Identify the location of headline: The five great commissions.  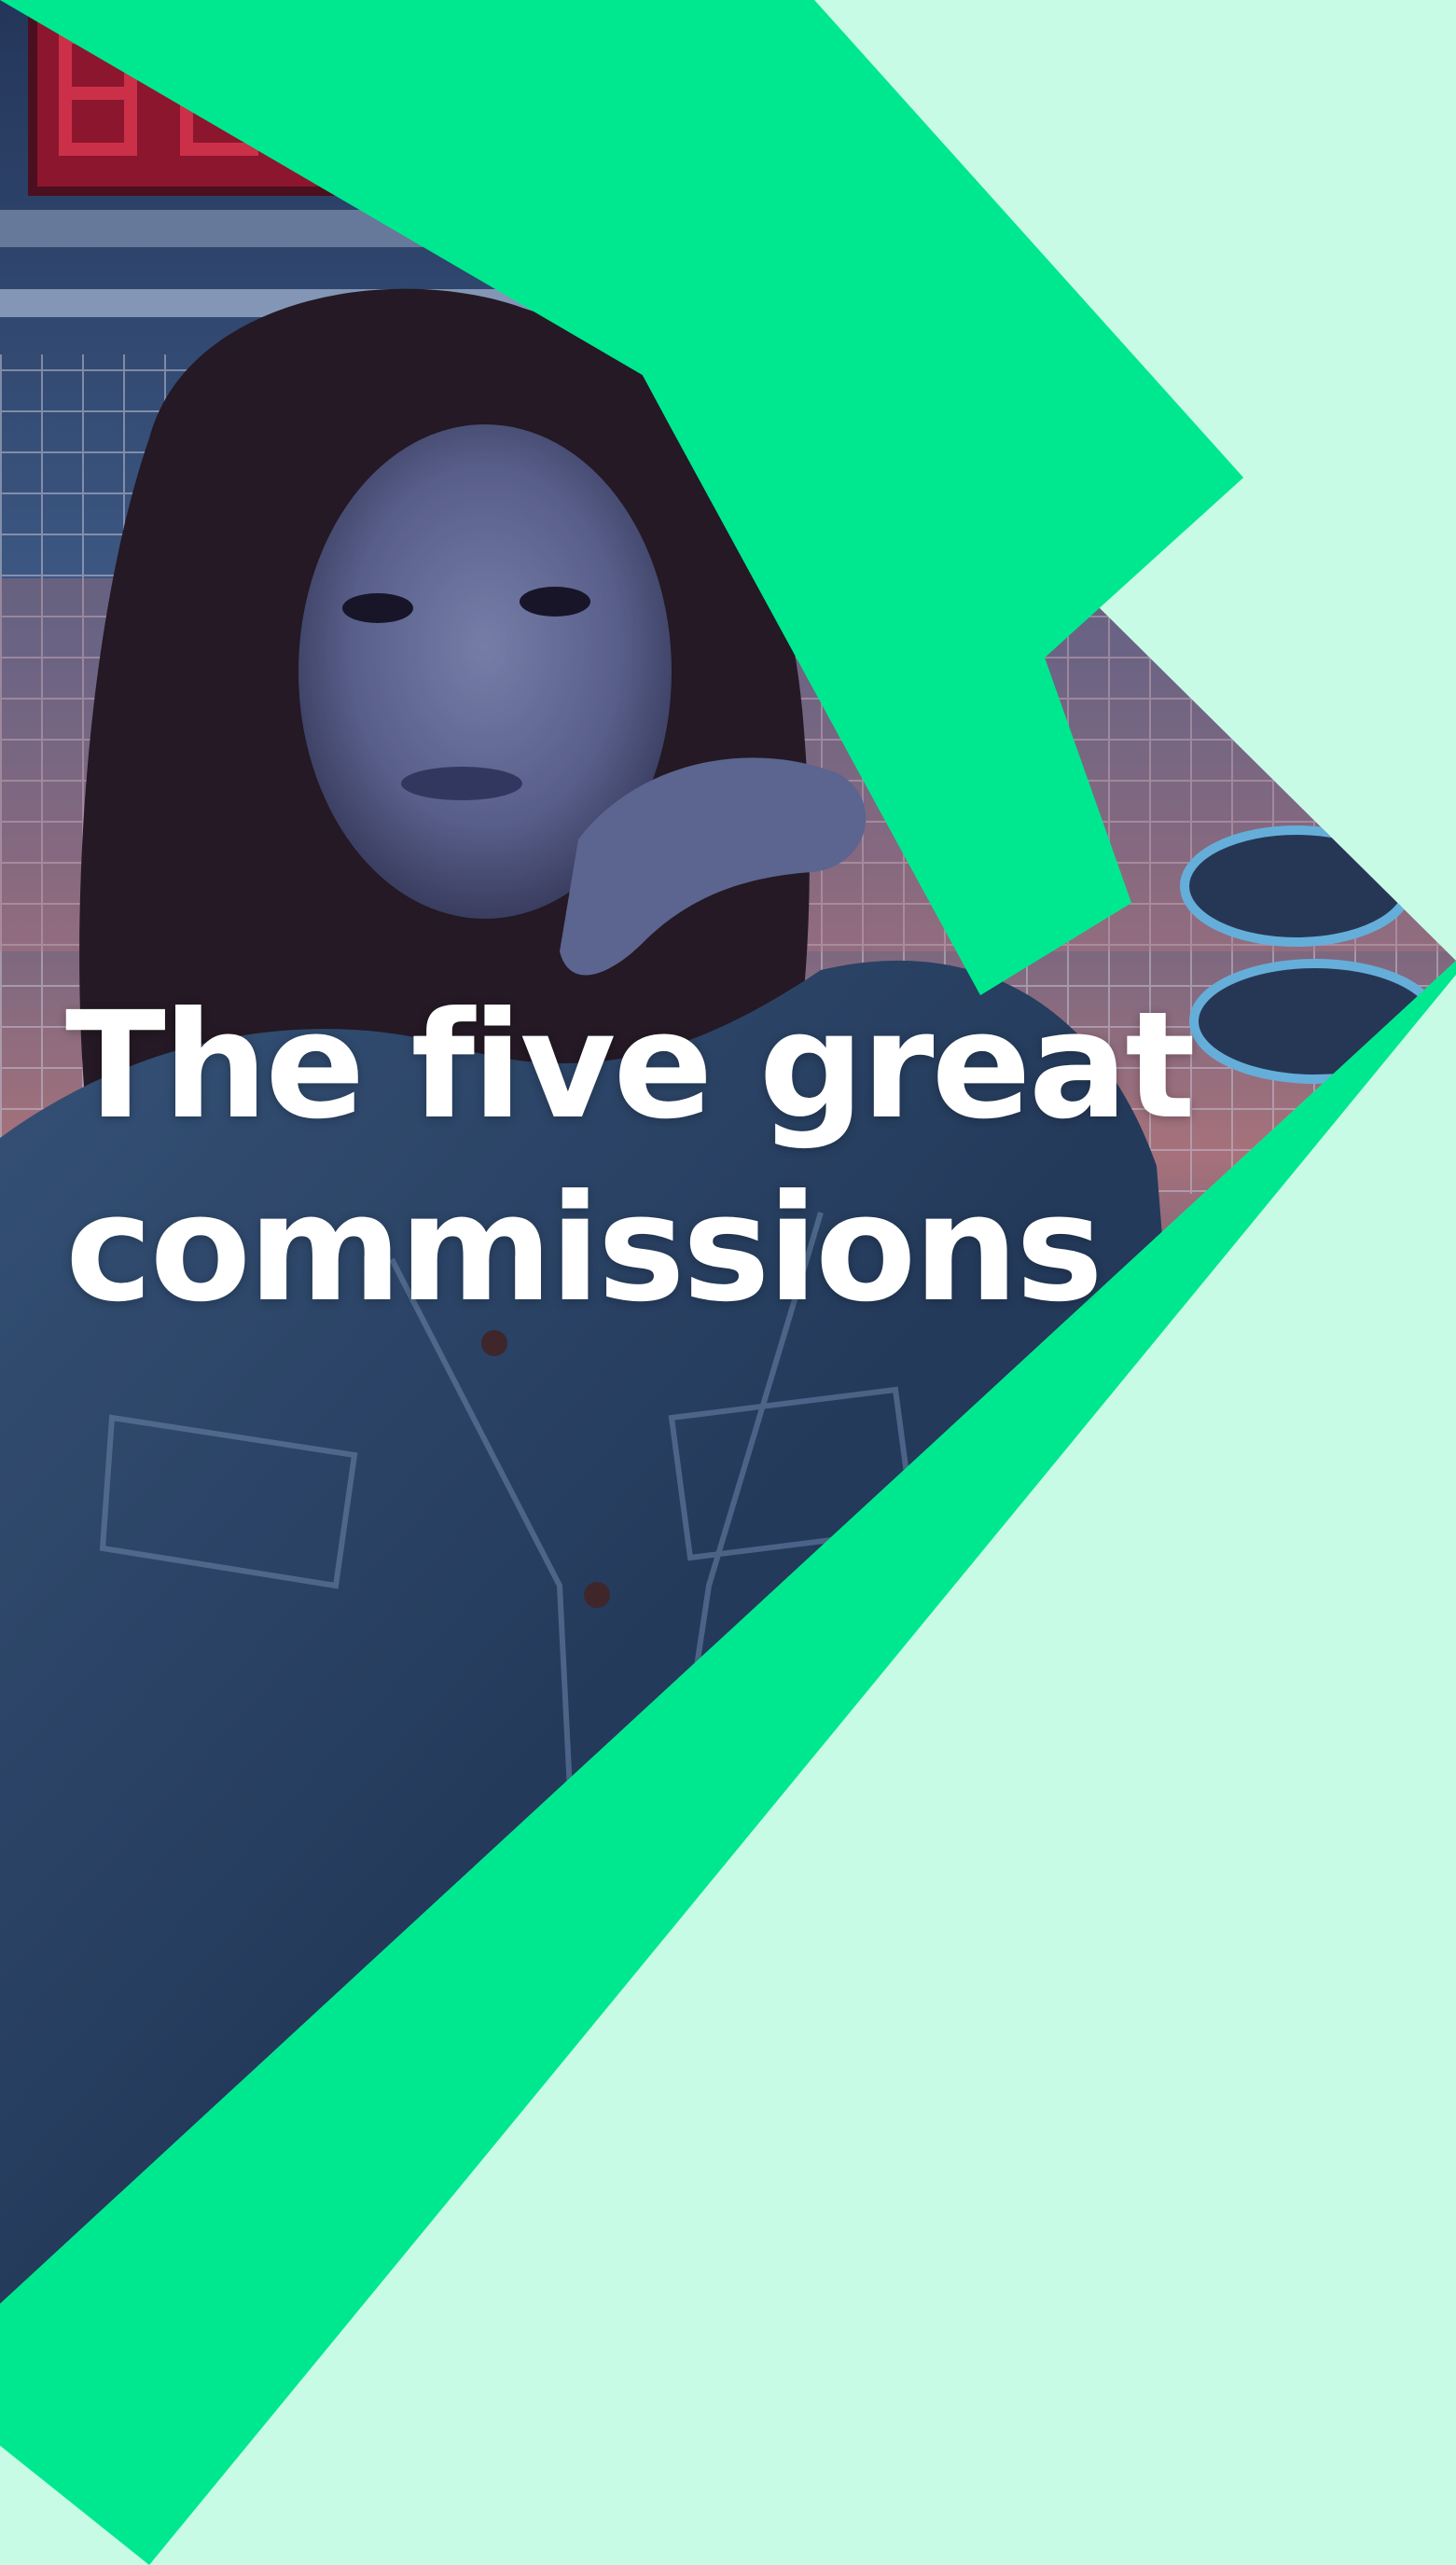
(630, 1157).